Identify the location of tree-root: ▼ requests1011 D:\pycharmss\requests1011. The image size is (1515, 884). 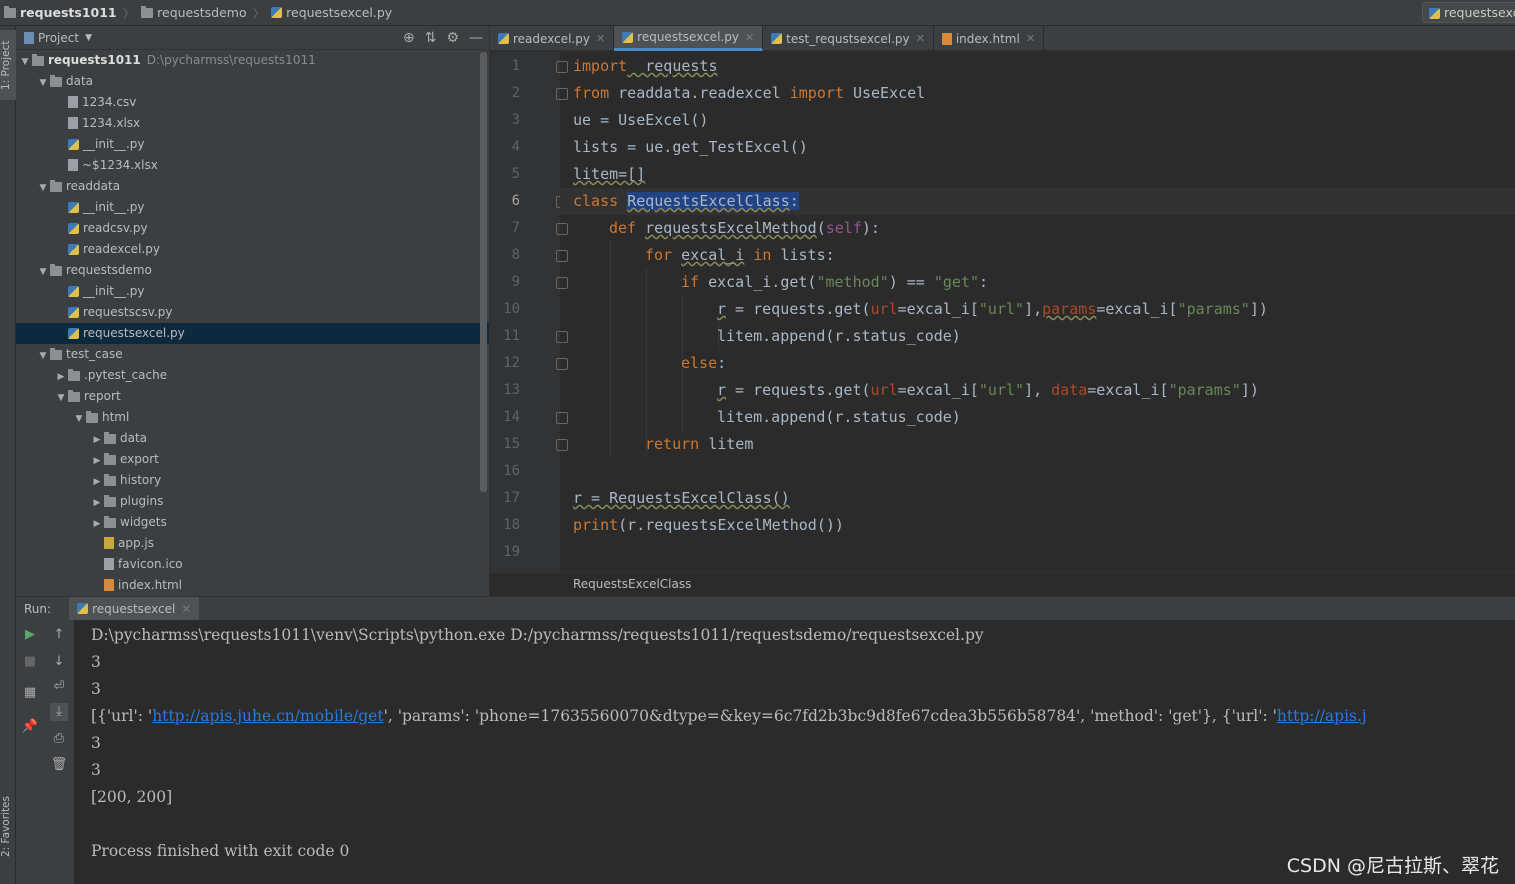
(252, 60).